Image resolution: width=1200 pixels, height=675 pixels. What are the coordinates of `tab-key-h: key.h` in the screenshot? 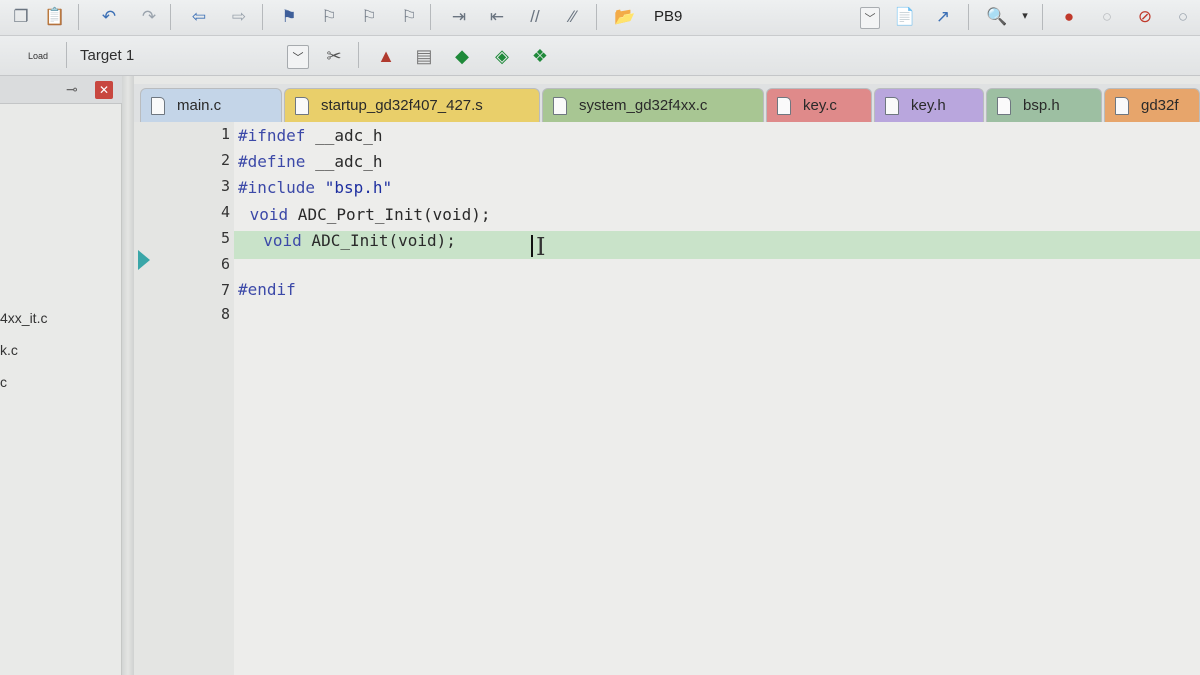 It's located at (929, 105).